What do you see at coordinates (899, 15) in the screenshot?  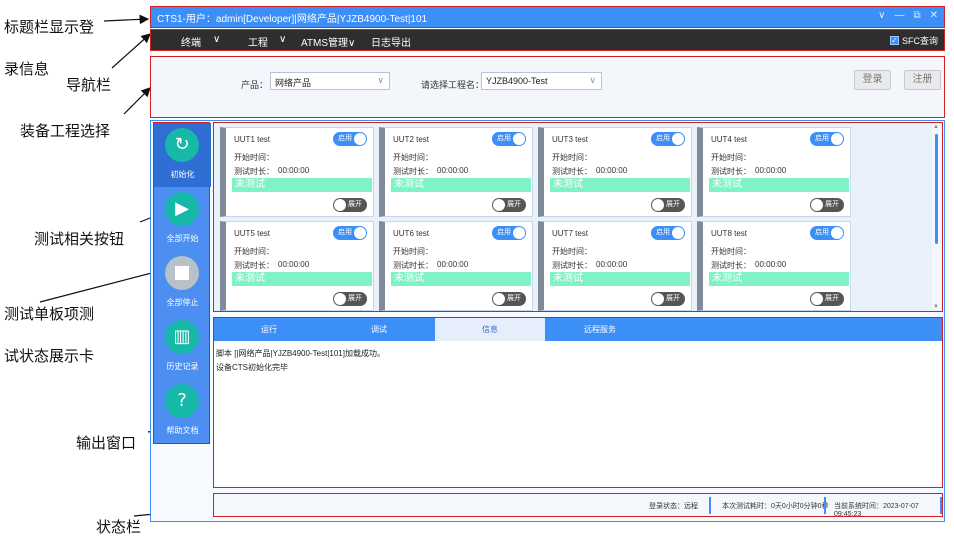 I see `minimize-icon: —` at bounding box center [899, 15].